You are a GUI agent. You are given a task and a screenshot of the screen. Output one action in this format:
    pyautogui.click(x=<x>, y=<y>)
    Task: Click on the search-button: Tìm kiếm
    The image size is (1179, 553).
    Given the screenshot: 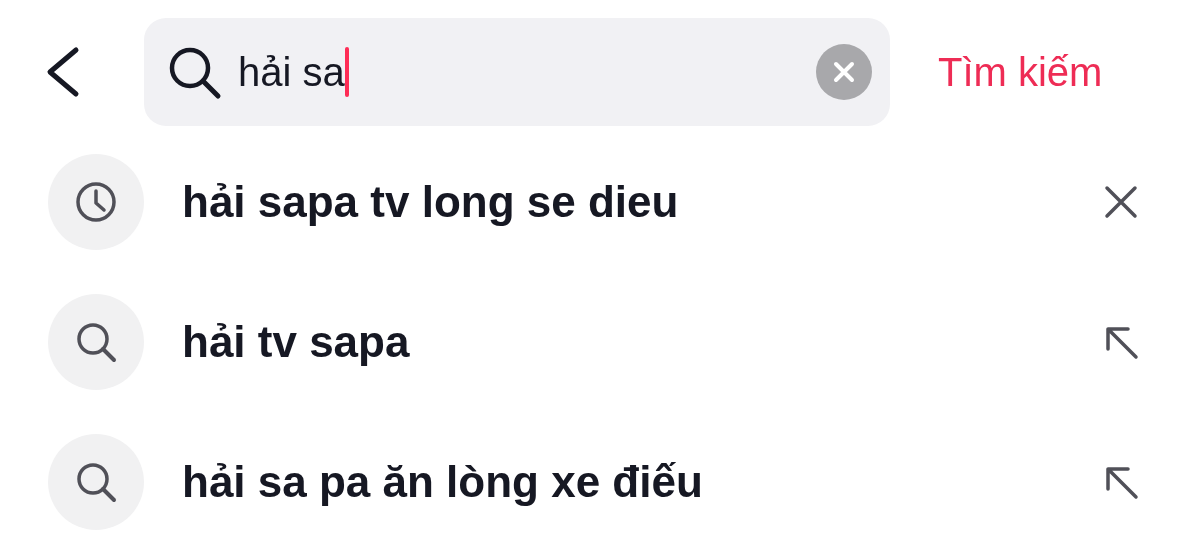 What is the action you would take?
    pyautogui.click(x=1020, y=72)
    